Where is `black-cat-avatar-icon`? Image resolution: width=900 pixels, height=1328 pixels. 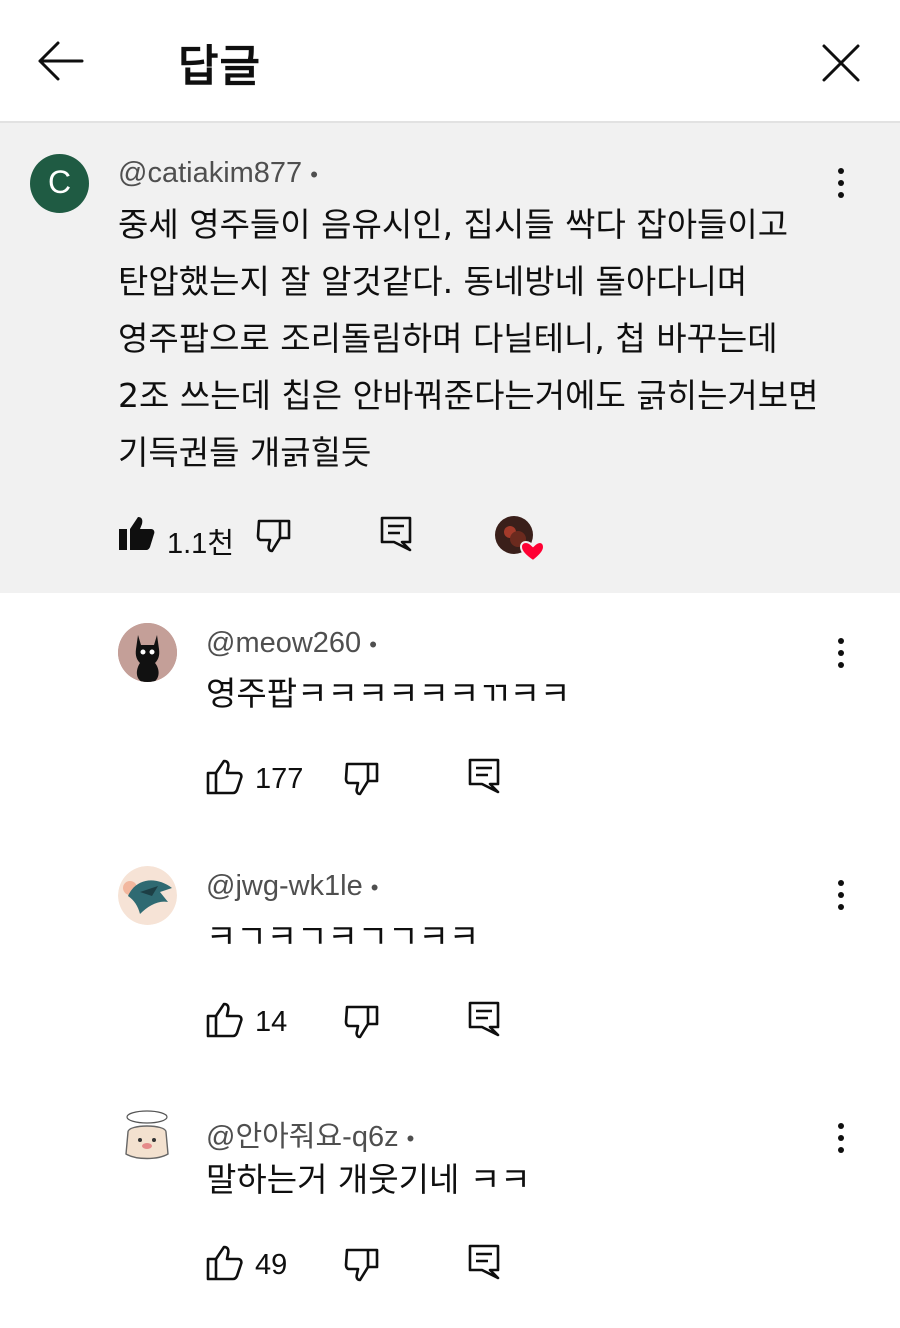
black-cat-avatar-icon is located at coordinates (147, 652).